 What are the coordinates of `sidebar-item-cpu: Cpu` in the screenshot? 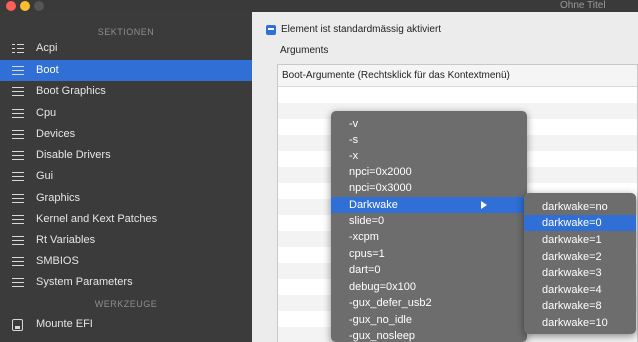 It's located at (126, 113).